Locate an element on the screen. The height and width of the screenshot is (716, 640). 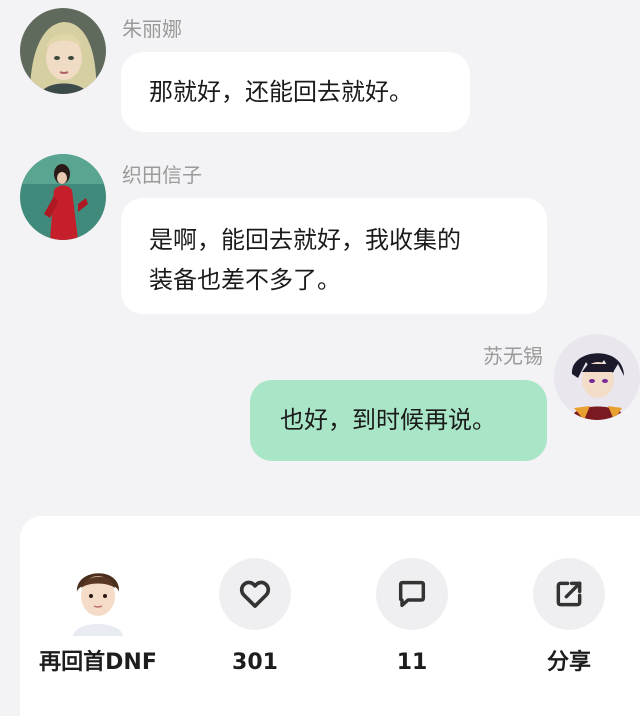
author-avatar-icon is located at coordinates (98, 597).